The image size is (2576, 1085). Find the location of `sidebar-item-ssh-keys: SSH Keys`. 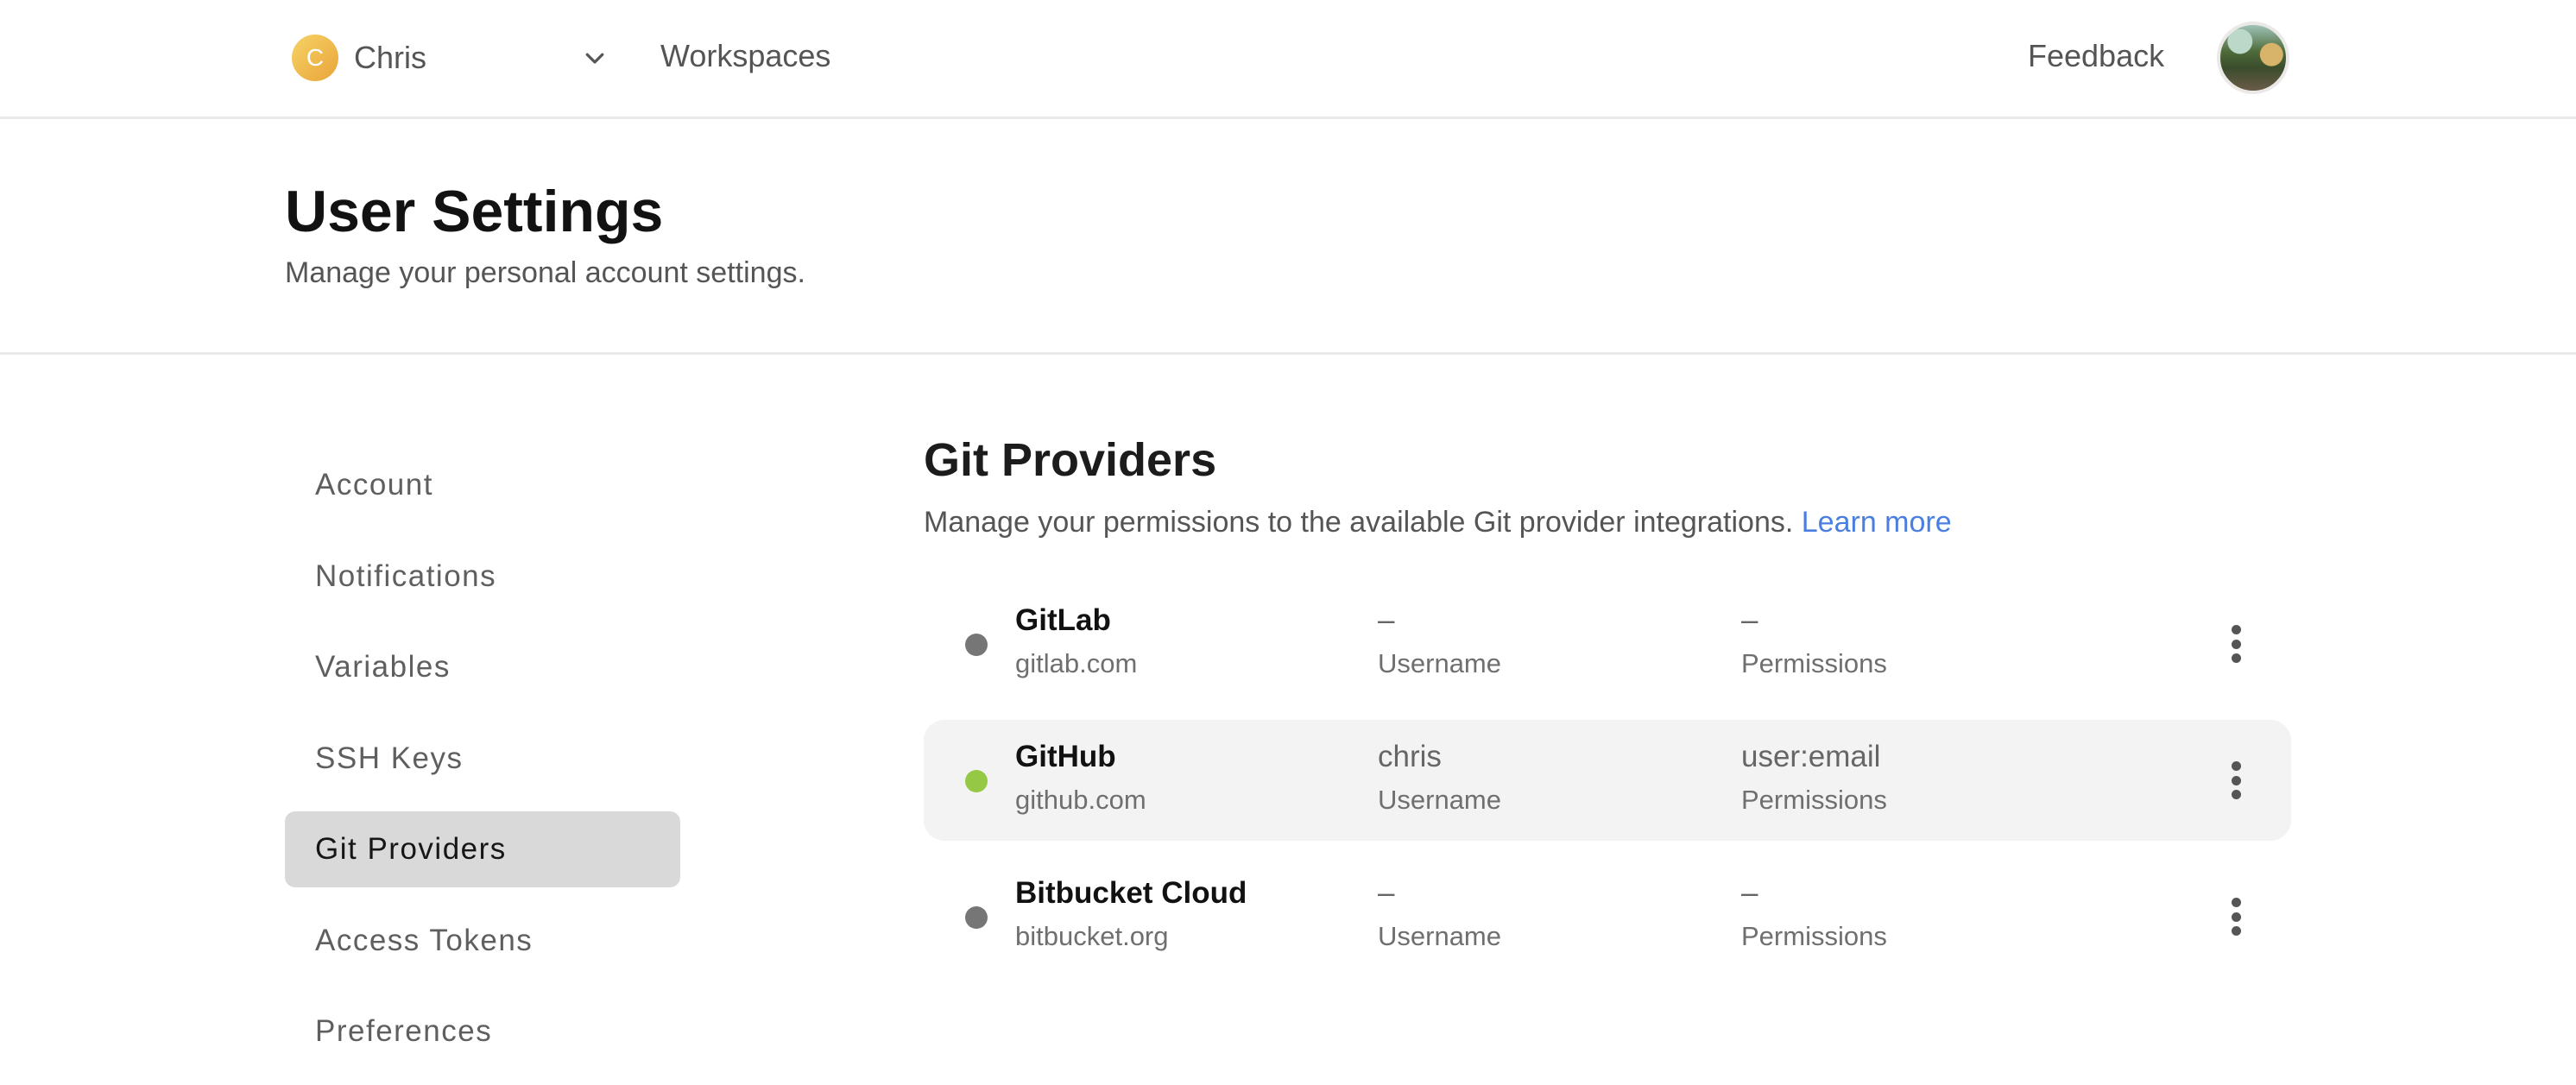

sidebar-item-ssh-keys: SSH Keys is located at coordinates (482, 759).